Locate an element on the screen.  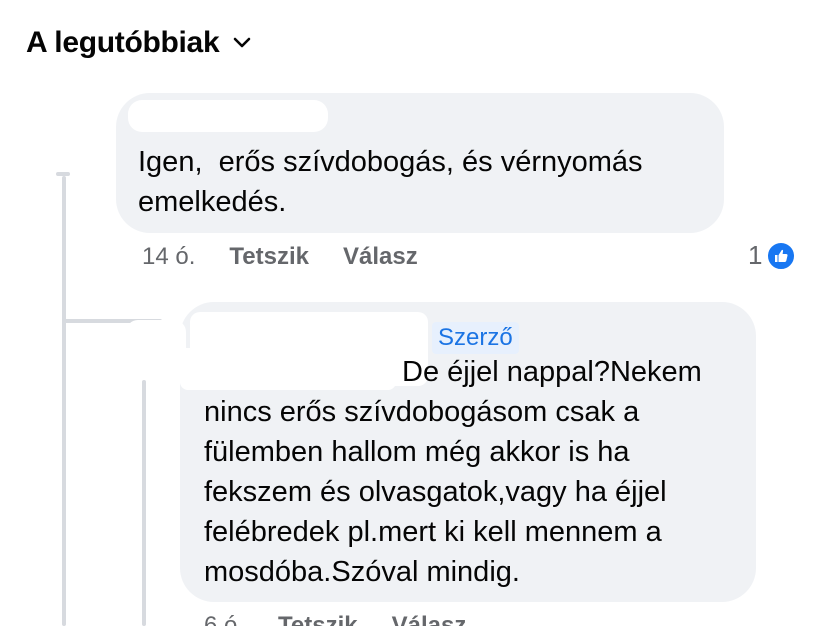
redacted-avatar is located at coordinates (156, 340).